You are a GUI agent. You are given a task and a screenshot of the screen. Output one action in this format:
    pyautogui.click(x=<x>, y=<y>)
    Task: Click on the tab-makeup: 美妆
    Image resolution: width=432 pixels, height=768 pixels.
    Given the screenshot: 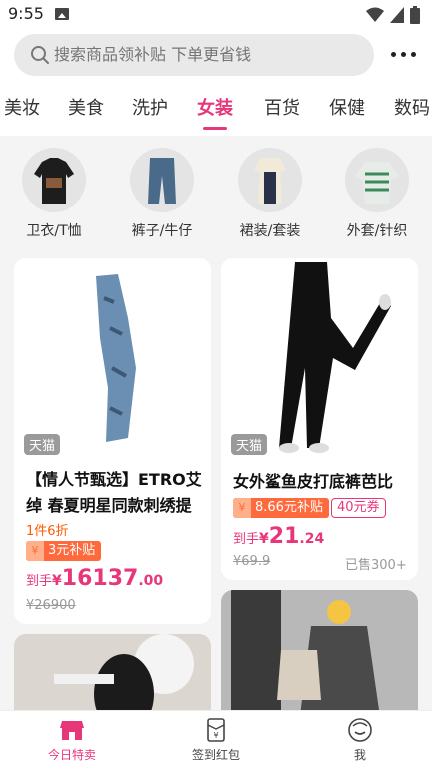 What is the action you would take?
    pyautogui.click(x=22, y=107)
    